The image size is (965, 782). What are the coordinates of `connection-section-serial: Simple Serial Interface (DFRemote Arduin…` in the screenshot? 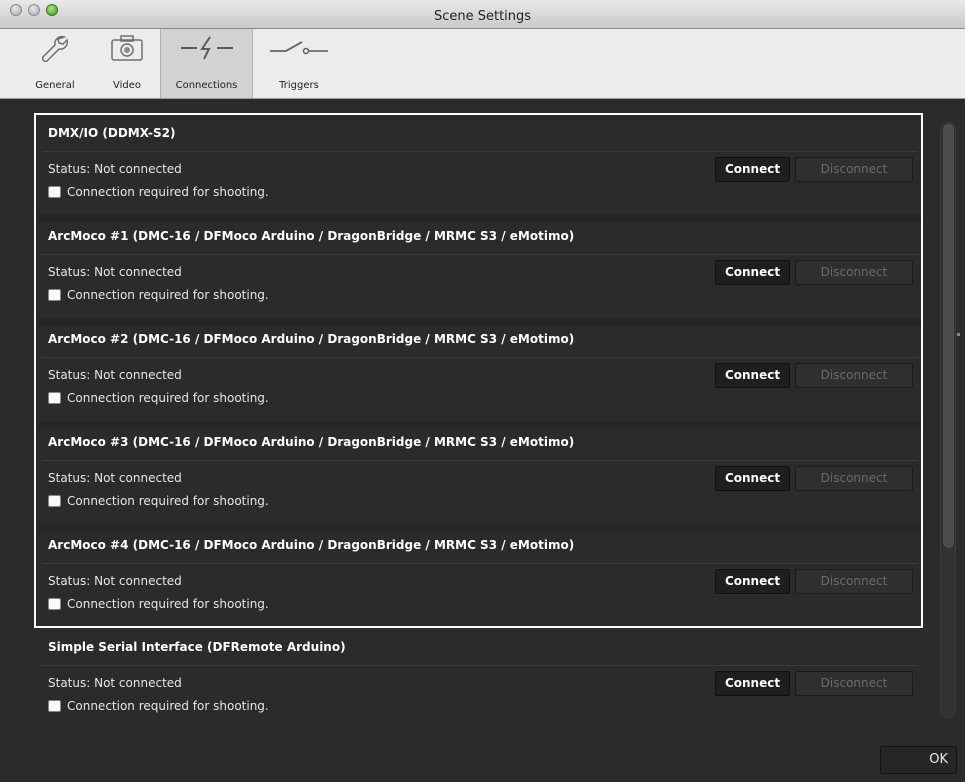 It's located at (480, 674).